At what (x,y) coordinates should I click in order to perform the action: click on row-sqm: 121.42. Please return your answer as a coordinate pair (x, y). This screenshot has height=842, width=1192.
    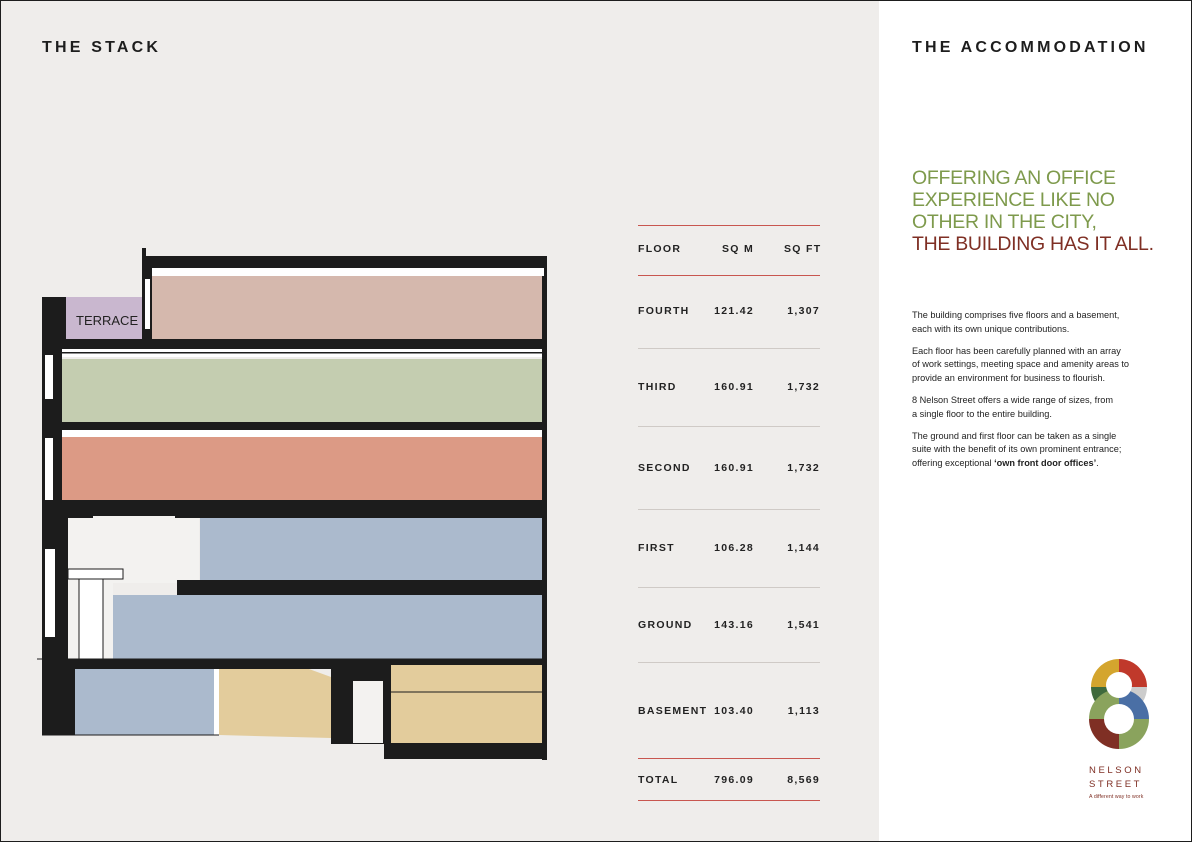
    Looking at the image, I should click on (734, 311).